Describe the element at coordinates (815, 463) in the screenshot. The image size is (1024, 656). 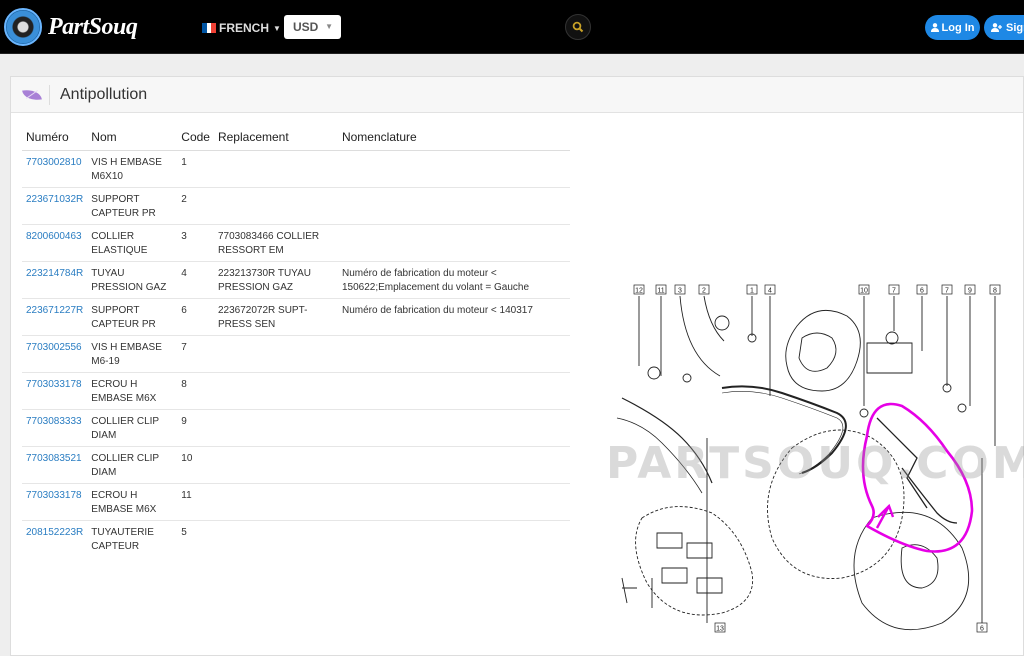
I see `watermark: PARTSOUQ.COM` at that location.